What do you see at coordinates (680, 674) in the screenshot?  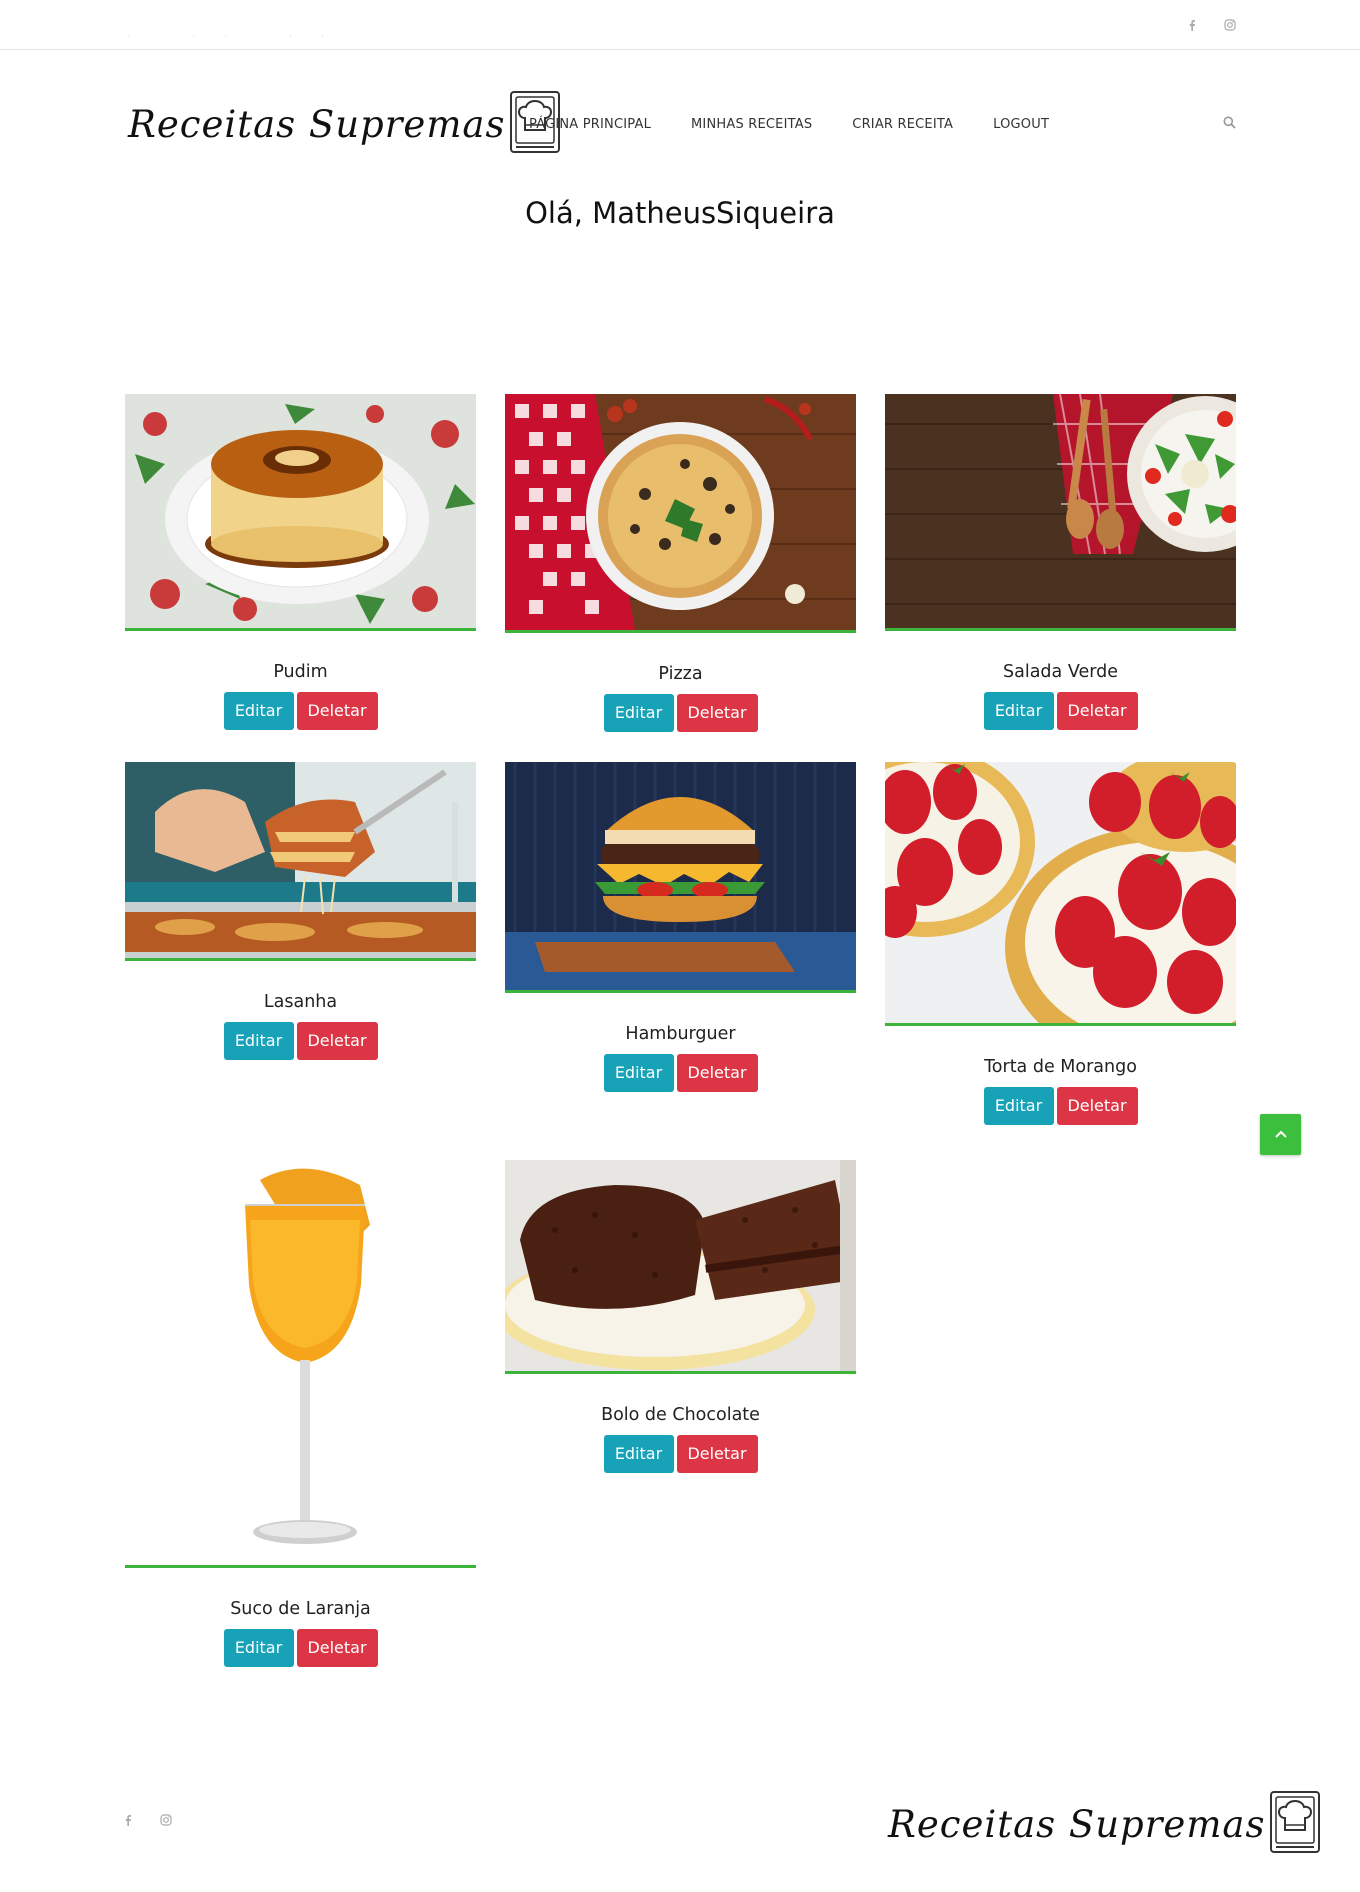 I see `recipe-title: Pizza` at bounding box center [680, 674].